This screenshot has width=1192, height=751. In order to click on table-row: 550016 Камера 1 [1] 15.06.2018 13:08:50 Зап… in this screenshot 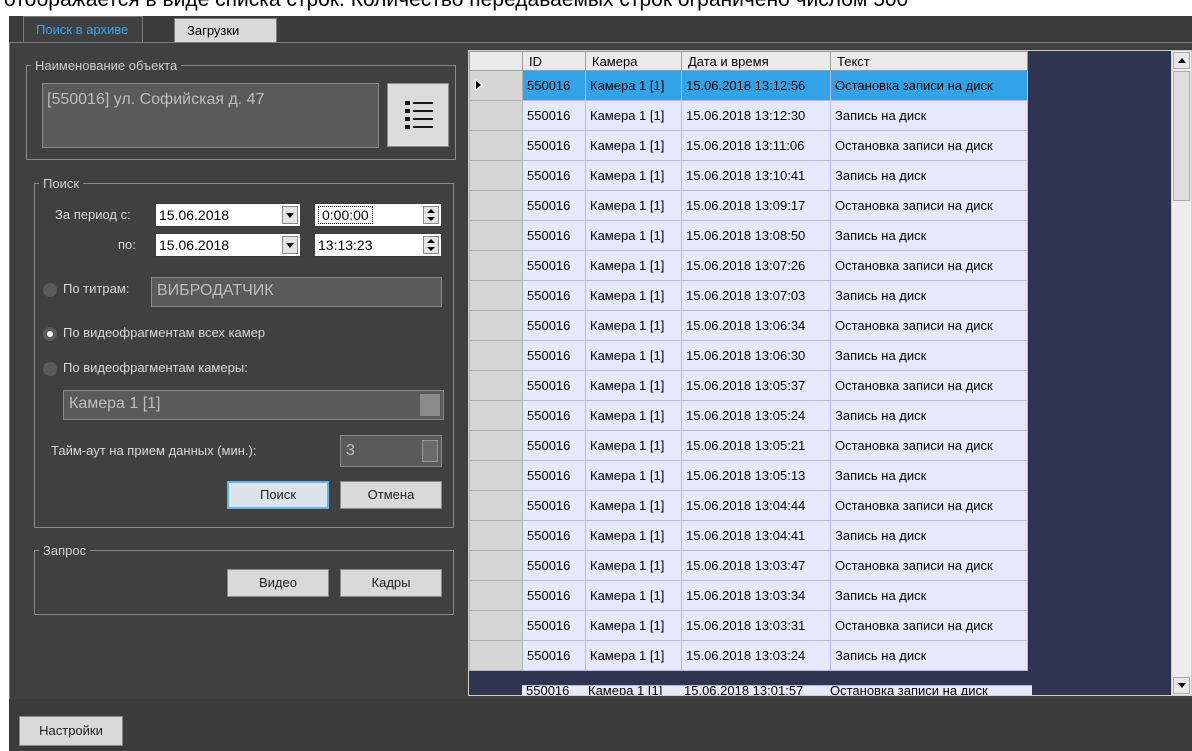, I will do `click(748, 235)`.